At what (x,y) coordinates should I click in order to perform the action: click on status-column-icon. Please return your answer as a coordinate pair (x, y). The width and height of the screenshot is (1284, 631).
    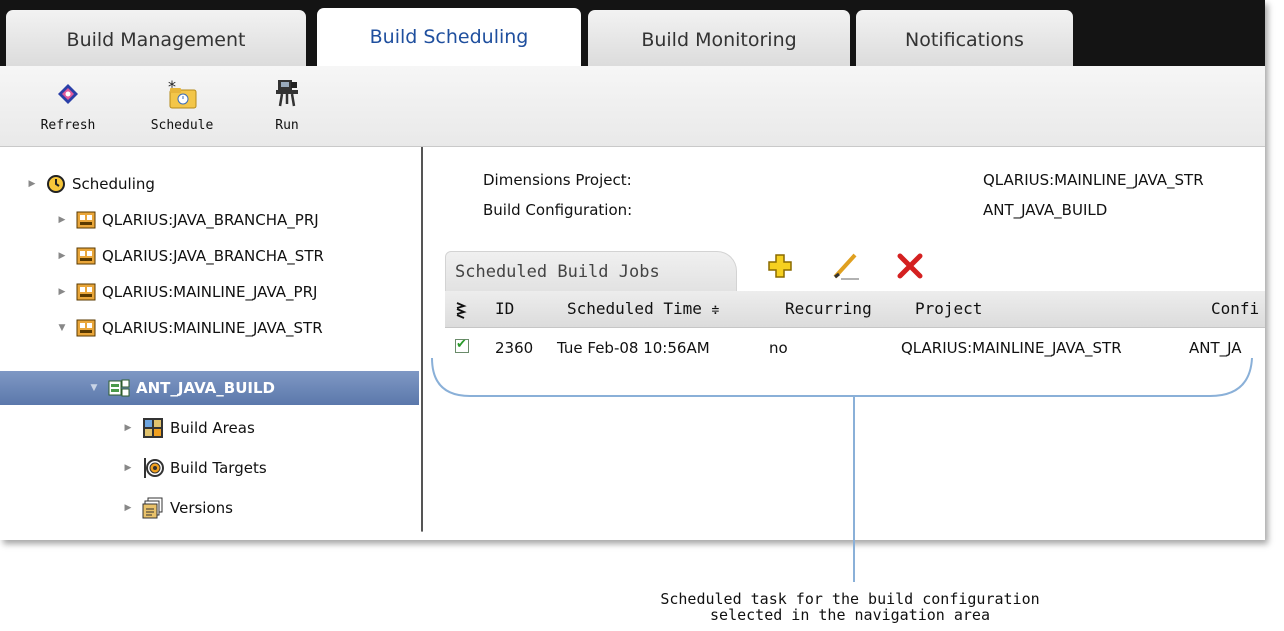
    Looking at the image, I should click on (461, 309).